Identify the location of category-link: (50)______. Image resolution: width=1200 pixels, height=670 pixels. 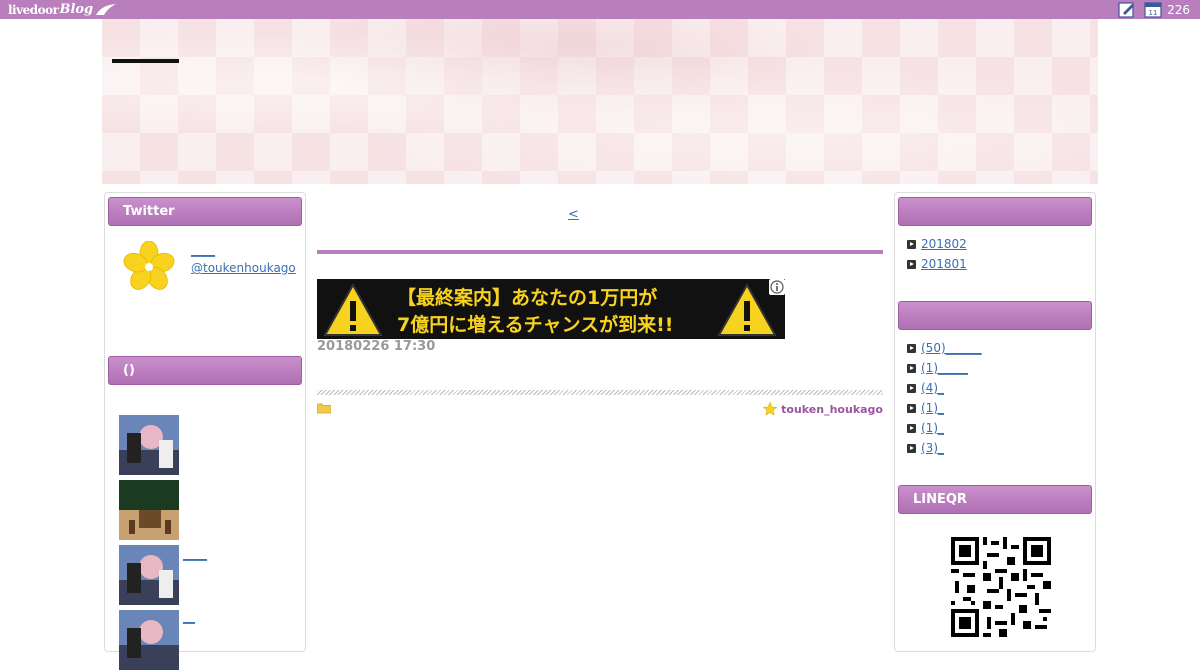
(951, 348).